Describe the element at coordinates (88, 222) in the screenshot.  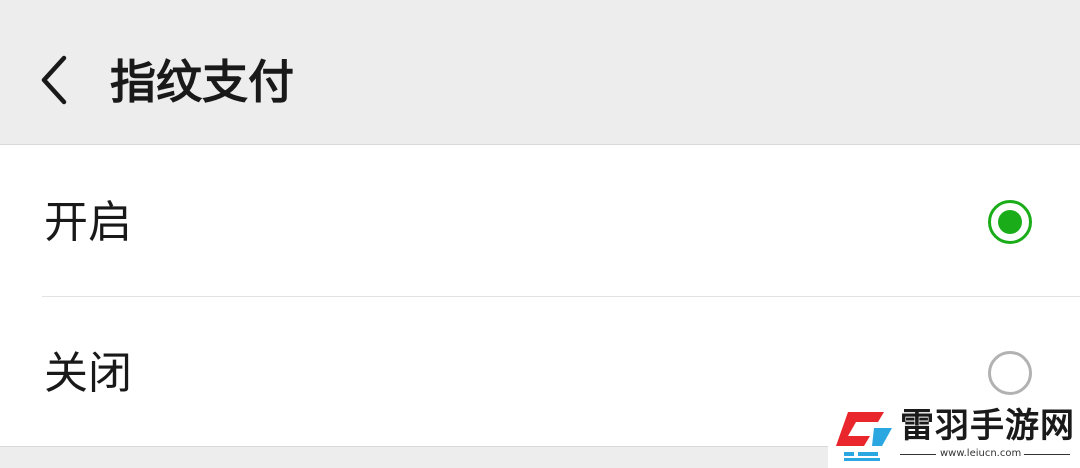
I see `option-enable-label: 开启` at that location.